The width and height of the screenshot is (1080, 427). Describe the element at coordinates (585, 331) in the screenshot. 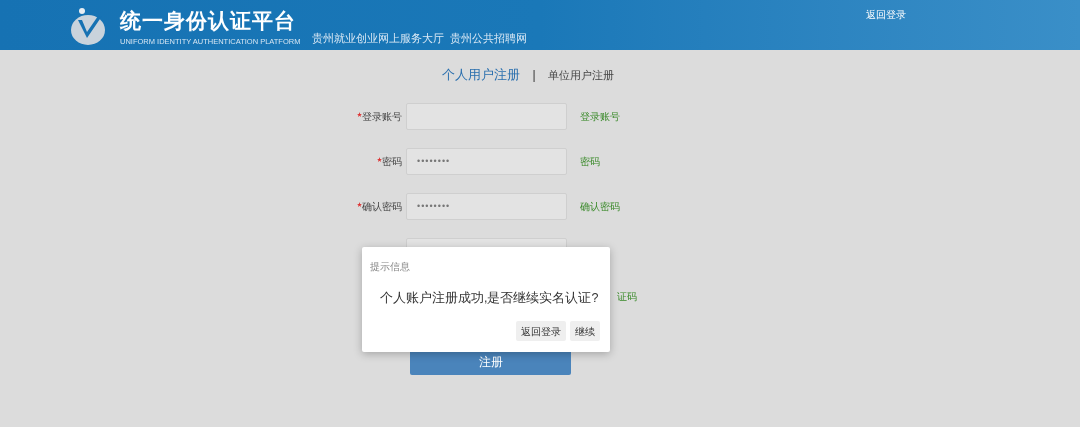

I see `dialog-button: 继续` at that location.